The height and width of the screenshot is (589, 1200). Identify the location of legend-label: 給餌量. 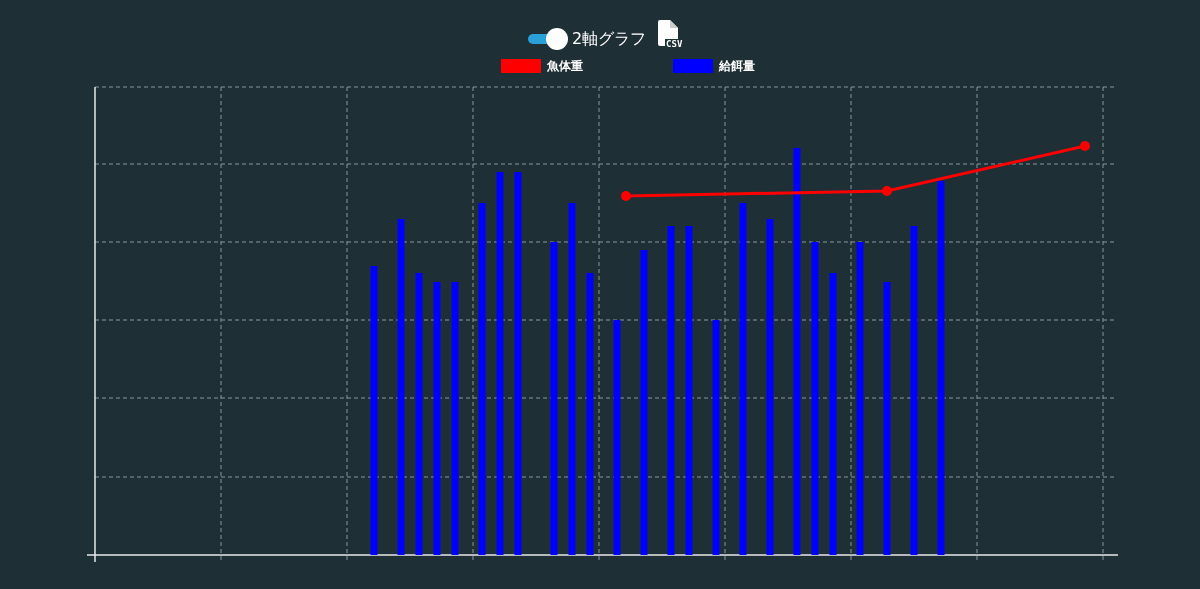
(736, 66).